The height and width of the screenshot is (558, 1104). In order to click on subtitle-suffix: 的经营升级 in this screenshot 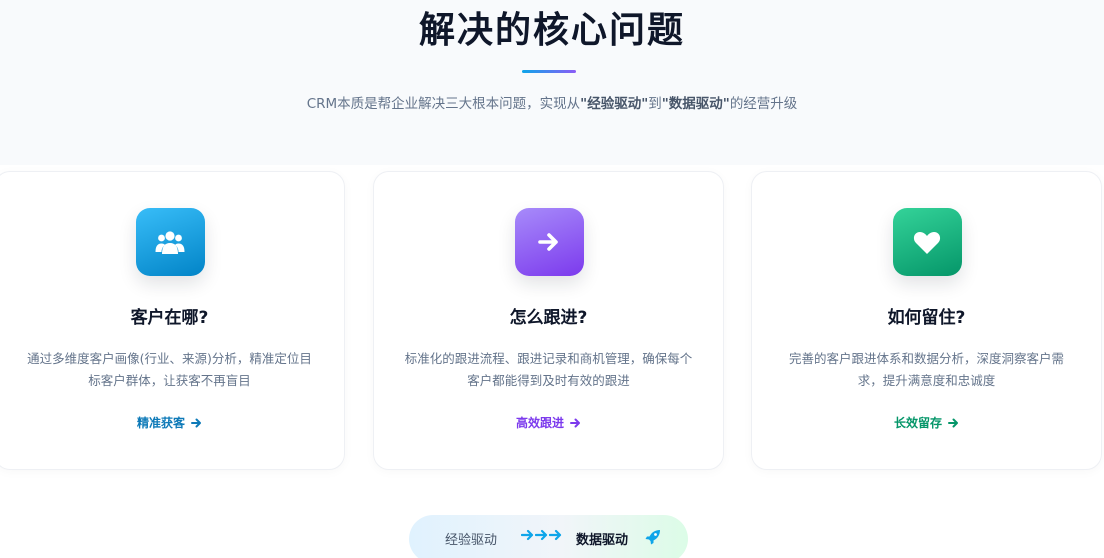, I will do `click(763, 104)`.